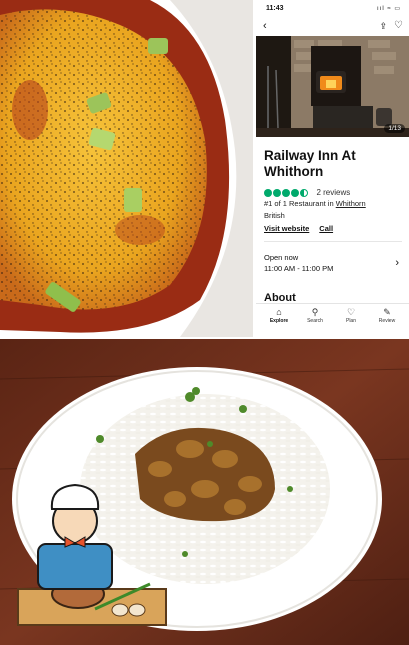 The width and height of the screenshot is (409, 645). I want to click on visit-website-link: Visit website, so click(286, 228).